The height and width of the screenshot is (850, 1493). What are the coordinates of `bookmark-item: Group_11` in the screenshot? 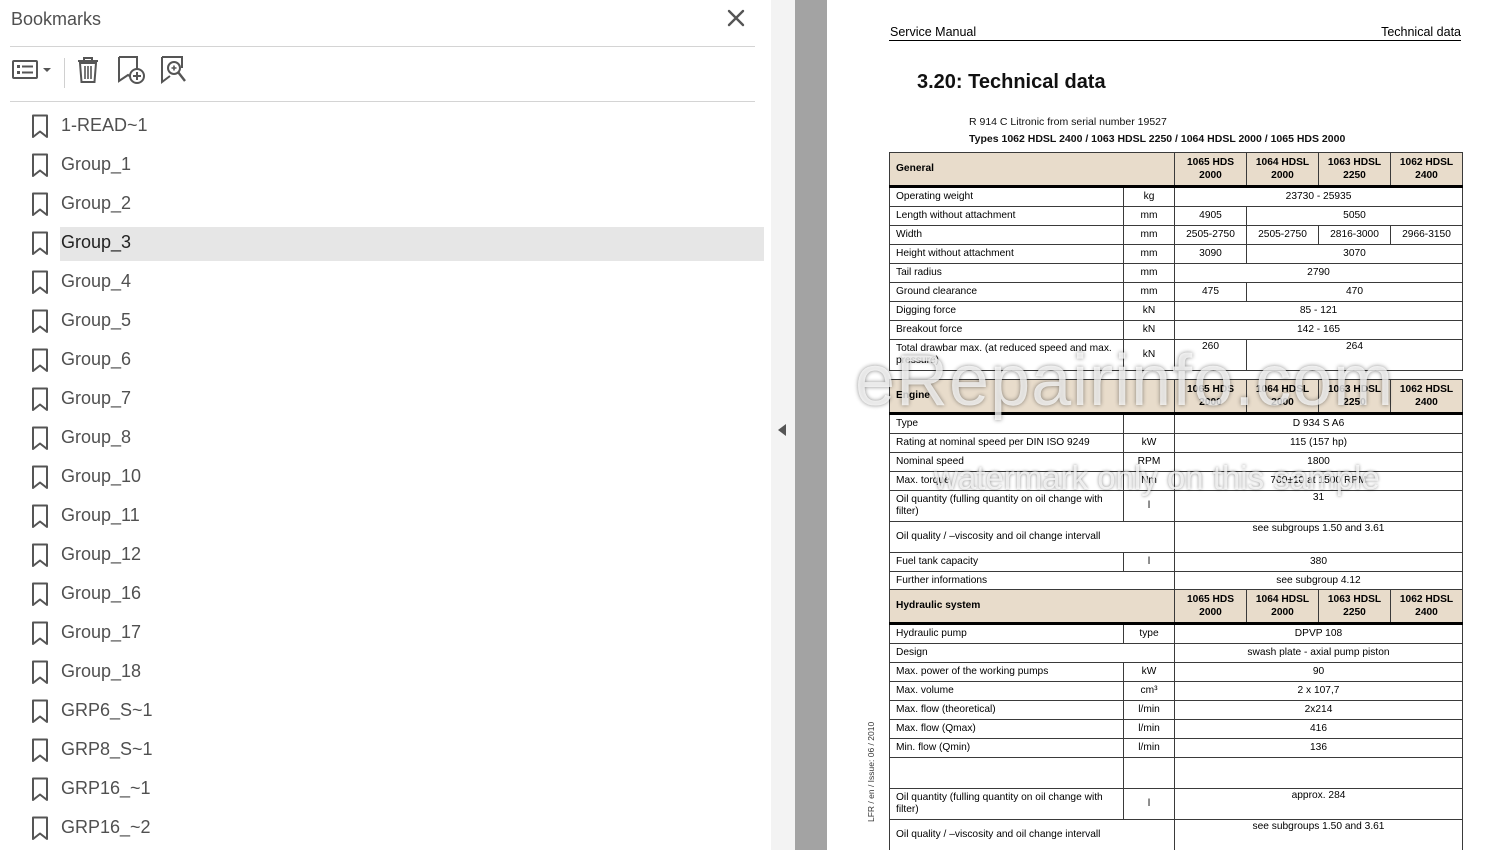 It's located at (385, 516).